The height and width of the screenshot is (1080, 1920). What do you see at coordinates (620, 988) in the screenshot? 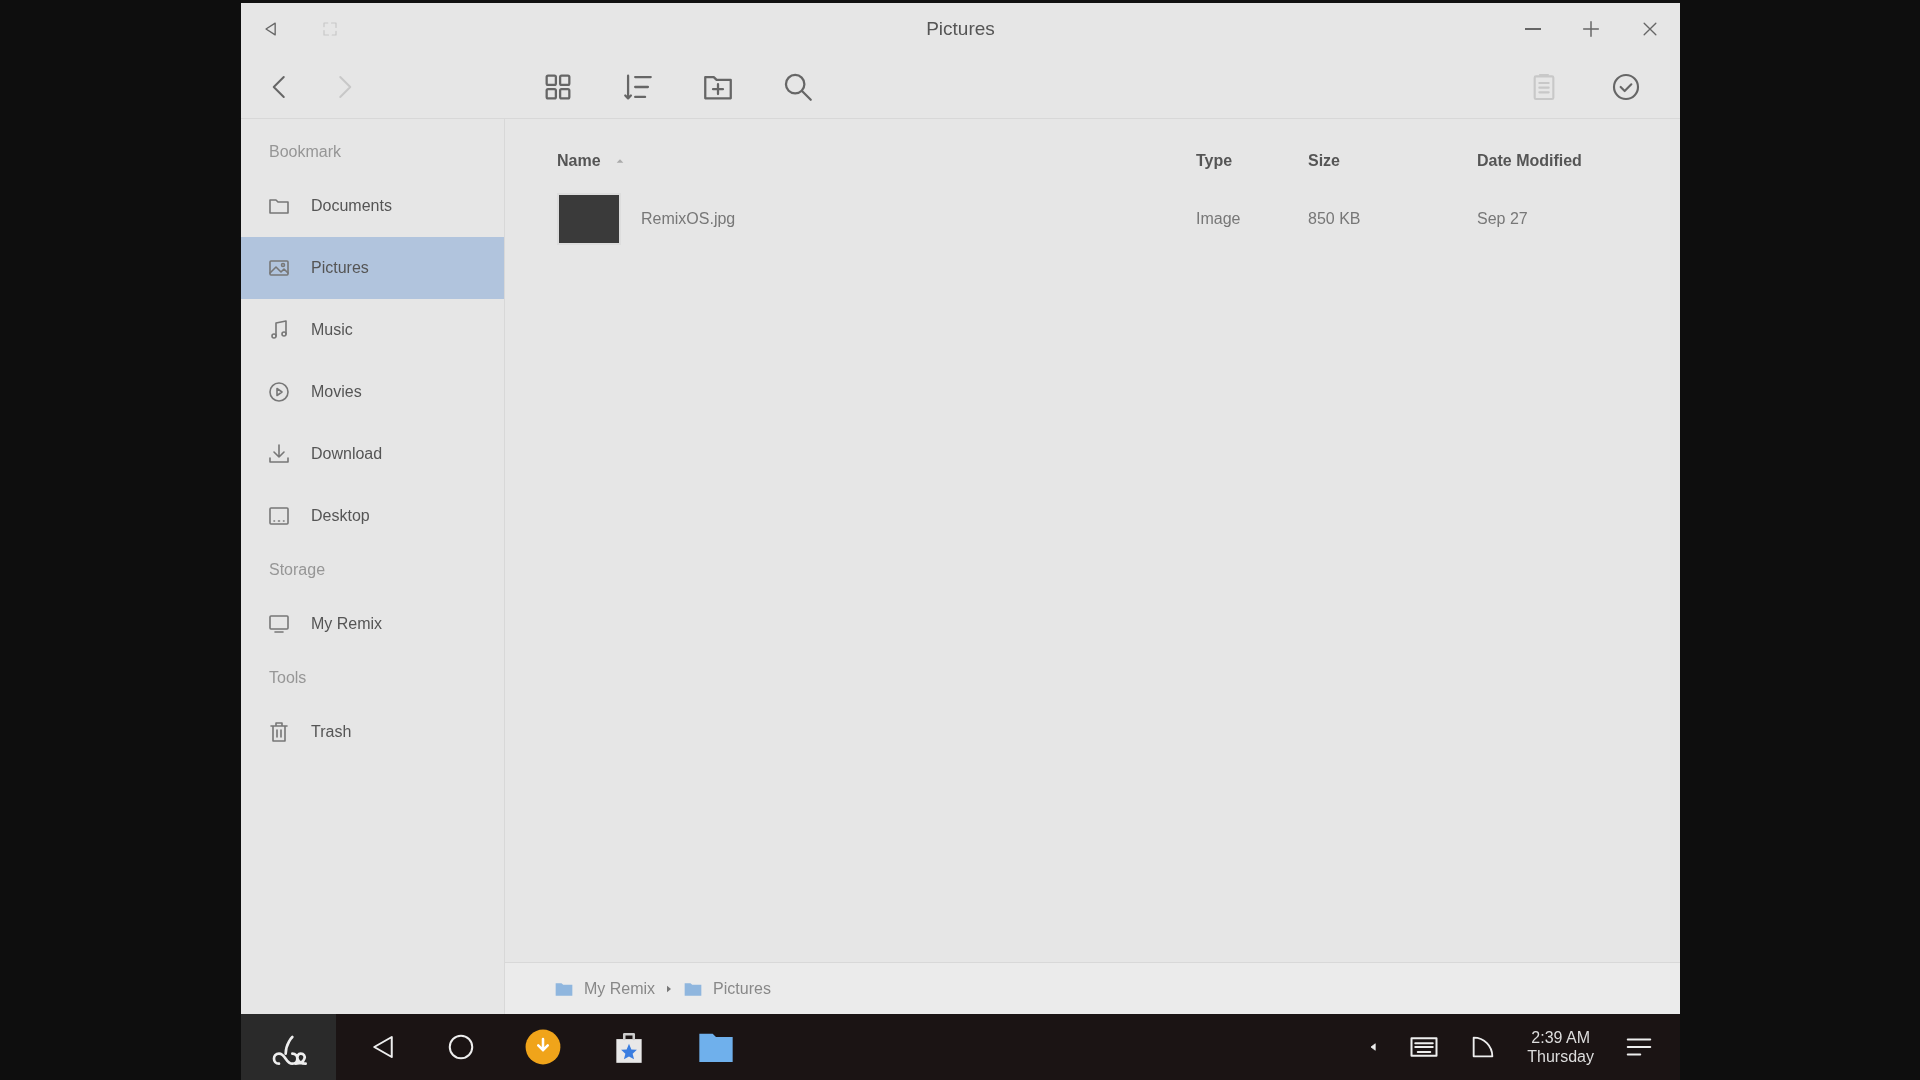
I see `breadcrumb-item: My Remix` at bounding box center [620, 988].